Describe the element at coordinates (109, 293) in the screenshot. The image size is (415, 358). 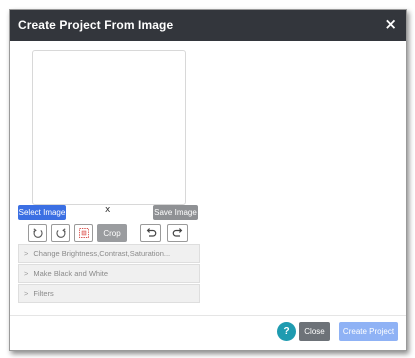
I see `accordion-filters: > Filters` at that location.